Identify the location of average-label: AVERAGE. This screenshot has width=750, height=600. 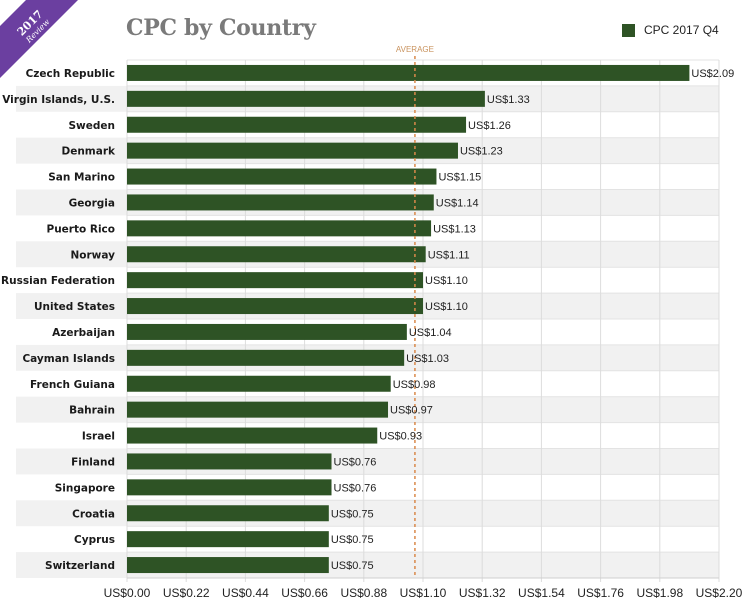
(415, 49).